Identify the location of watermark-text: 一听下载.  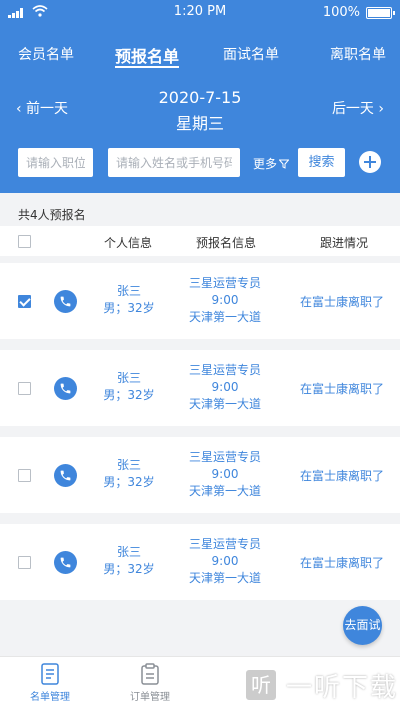
(342, 687).